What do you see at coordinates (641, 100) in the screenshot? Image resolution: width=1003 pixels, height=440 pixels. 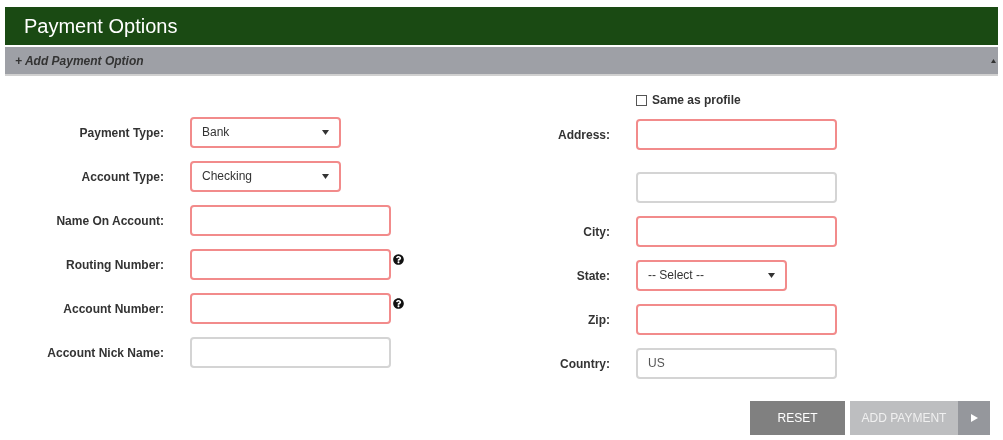 I see `checkbox` at bounding box center [641, 100].